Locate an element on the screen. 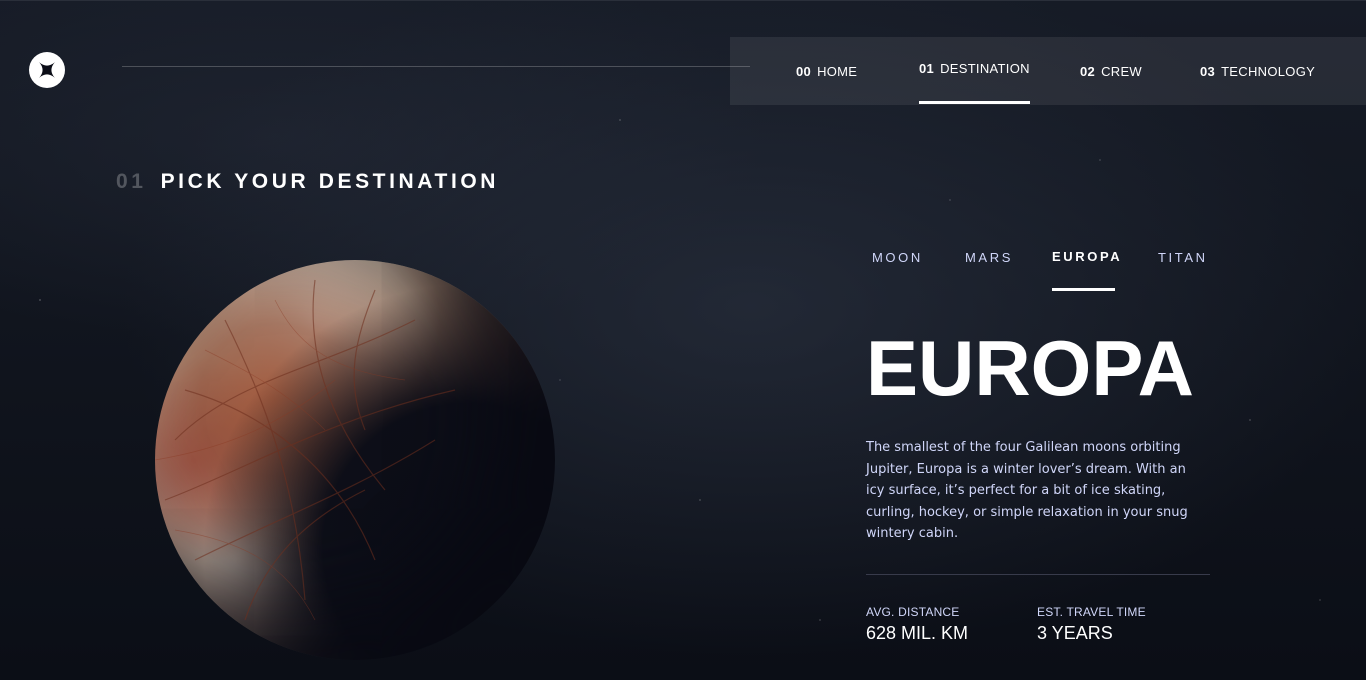 The width and height of the screenshot is (1366, 680). travel-time-value: 3 YEARS is located at coordinates (1075, 633).